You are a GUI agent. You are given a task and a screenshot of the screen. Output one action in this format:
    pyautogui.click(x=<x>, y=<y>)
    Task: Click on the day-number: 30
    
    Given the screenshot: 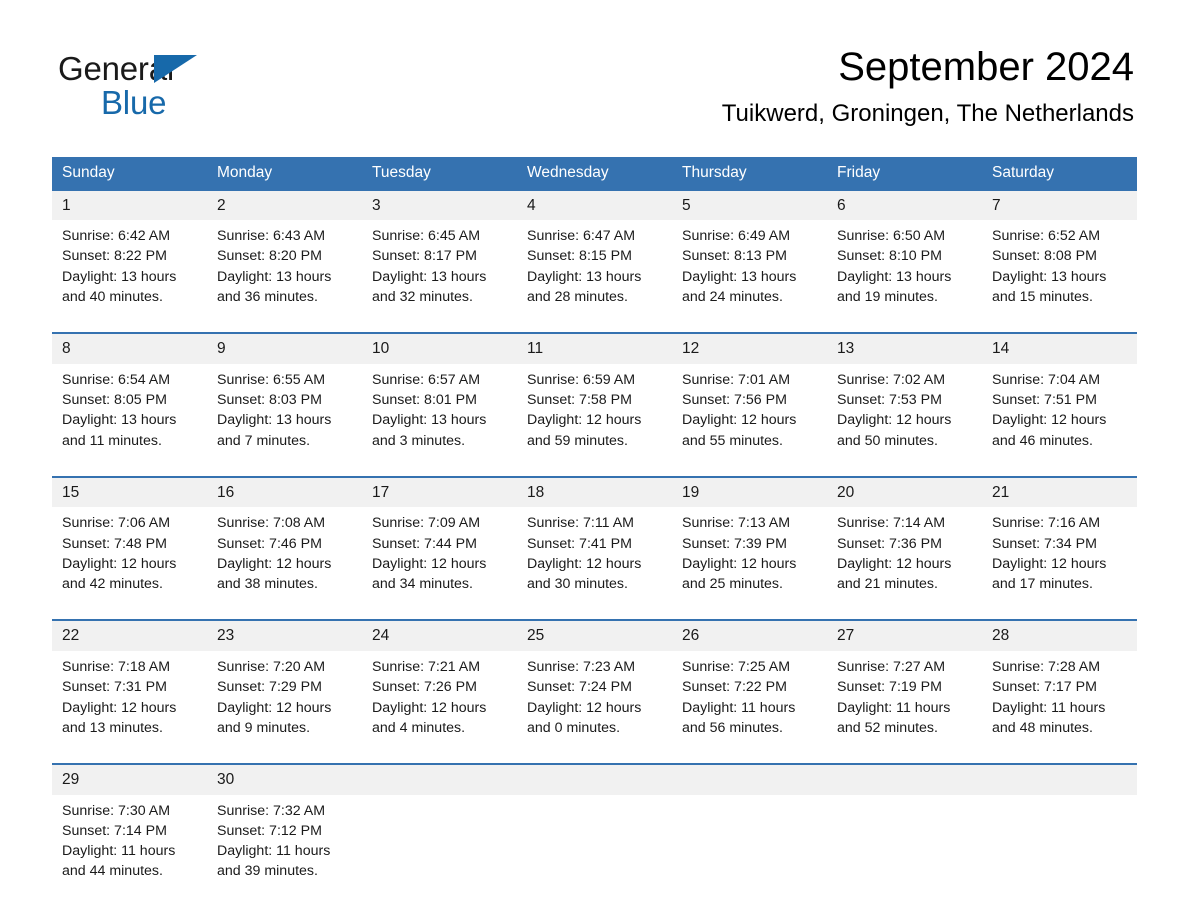 What is the action you would take?
    pyautogui.click(x=284, y=778)
    